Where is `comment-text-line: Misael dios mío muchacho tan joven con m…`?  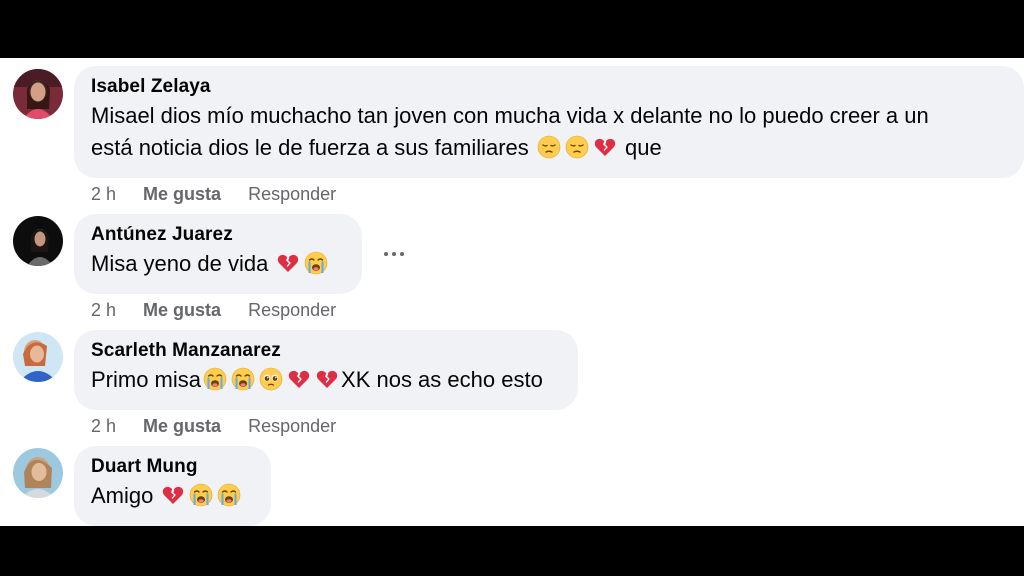
comment-text-line: Misael dios mío muchacho tan joven con m… is located at coordinates (510, 115).